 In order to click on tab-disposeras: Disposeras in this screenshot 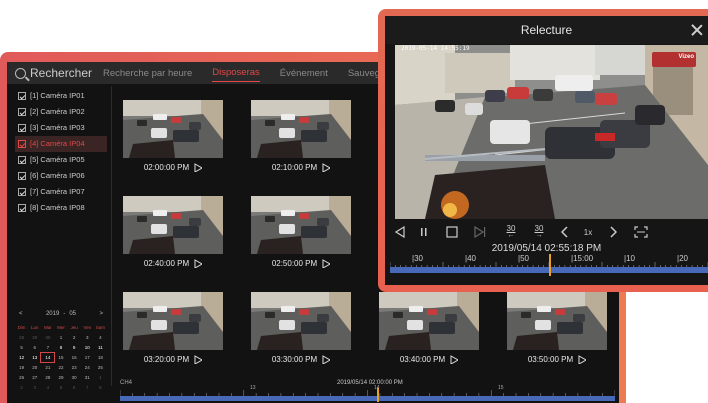, I will do `click(236, 73)`.